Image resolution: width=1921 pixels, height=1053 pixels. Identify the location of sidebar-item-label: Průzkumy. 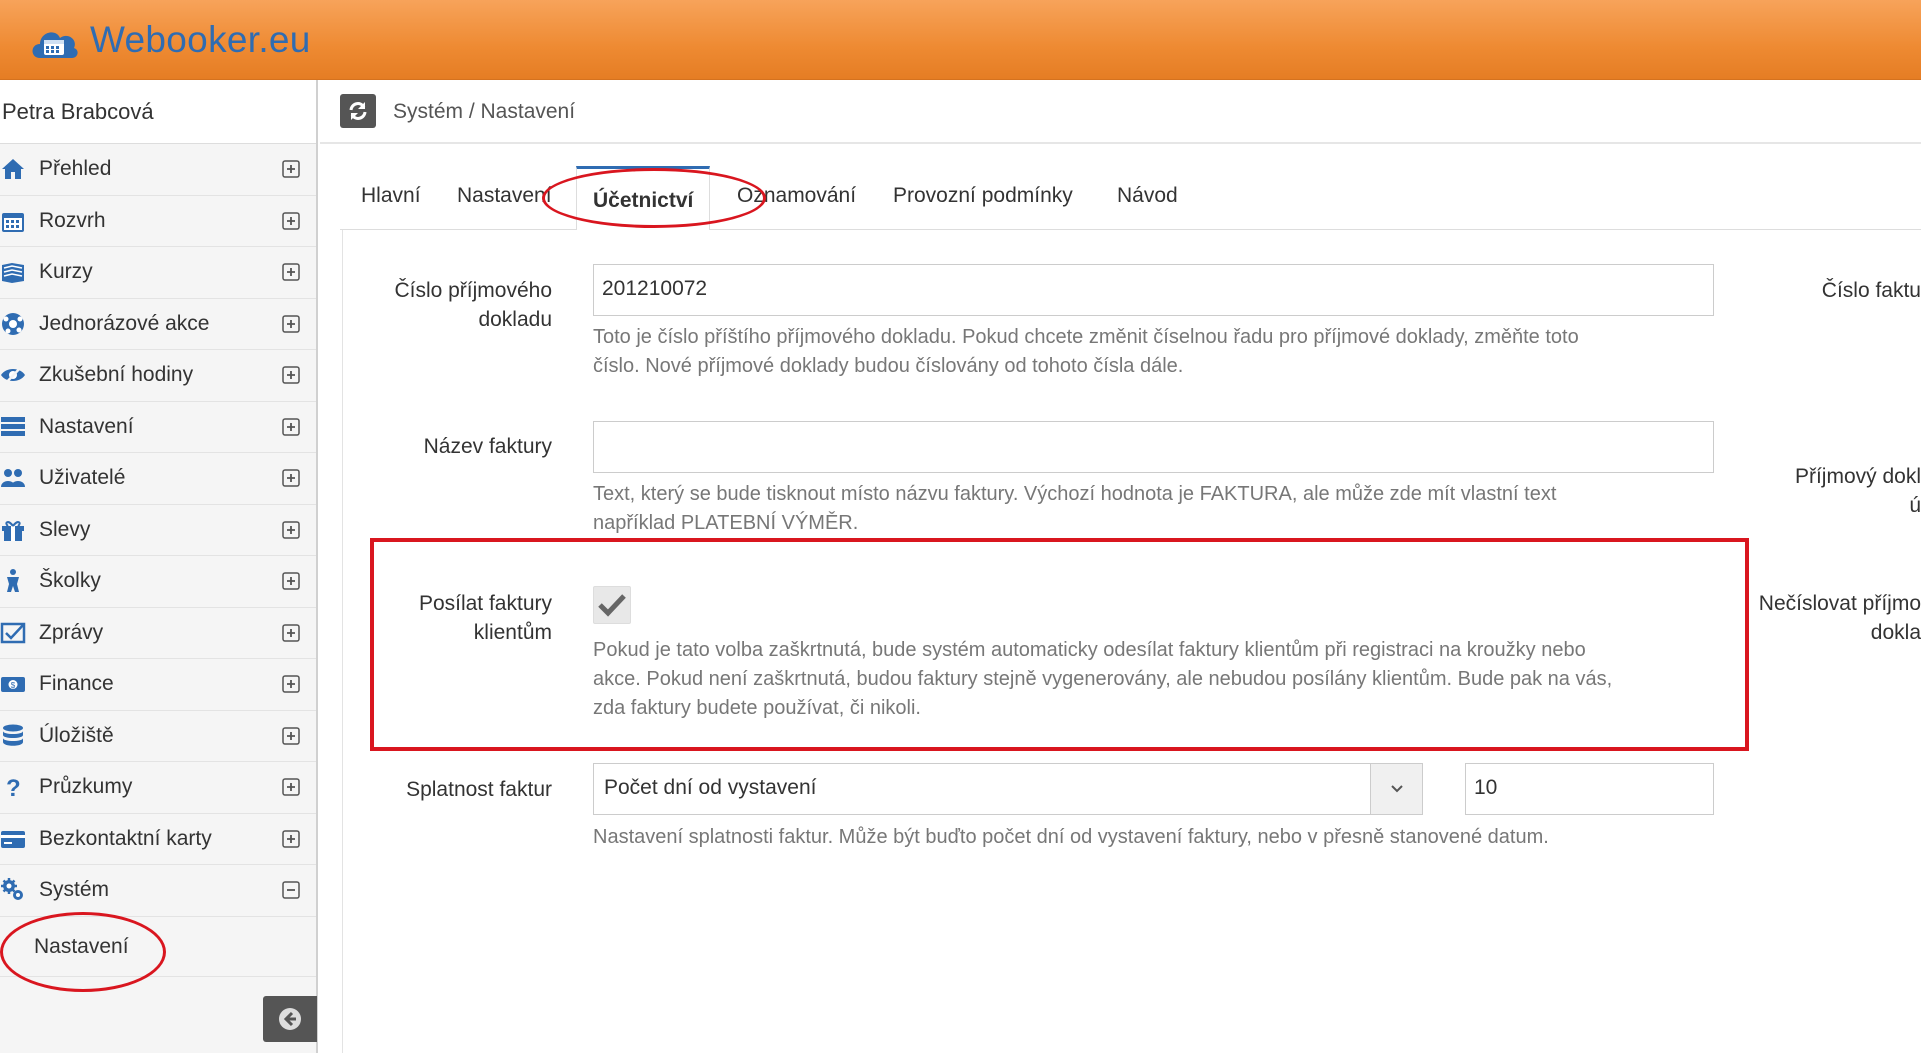
(86, 787).